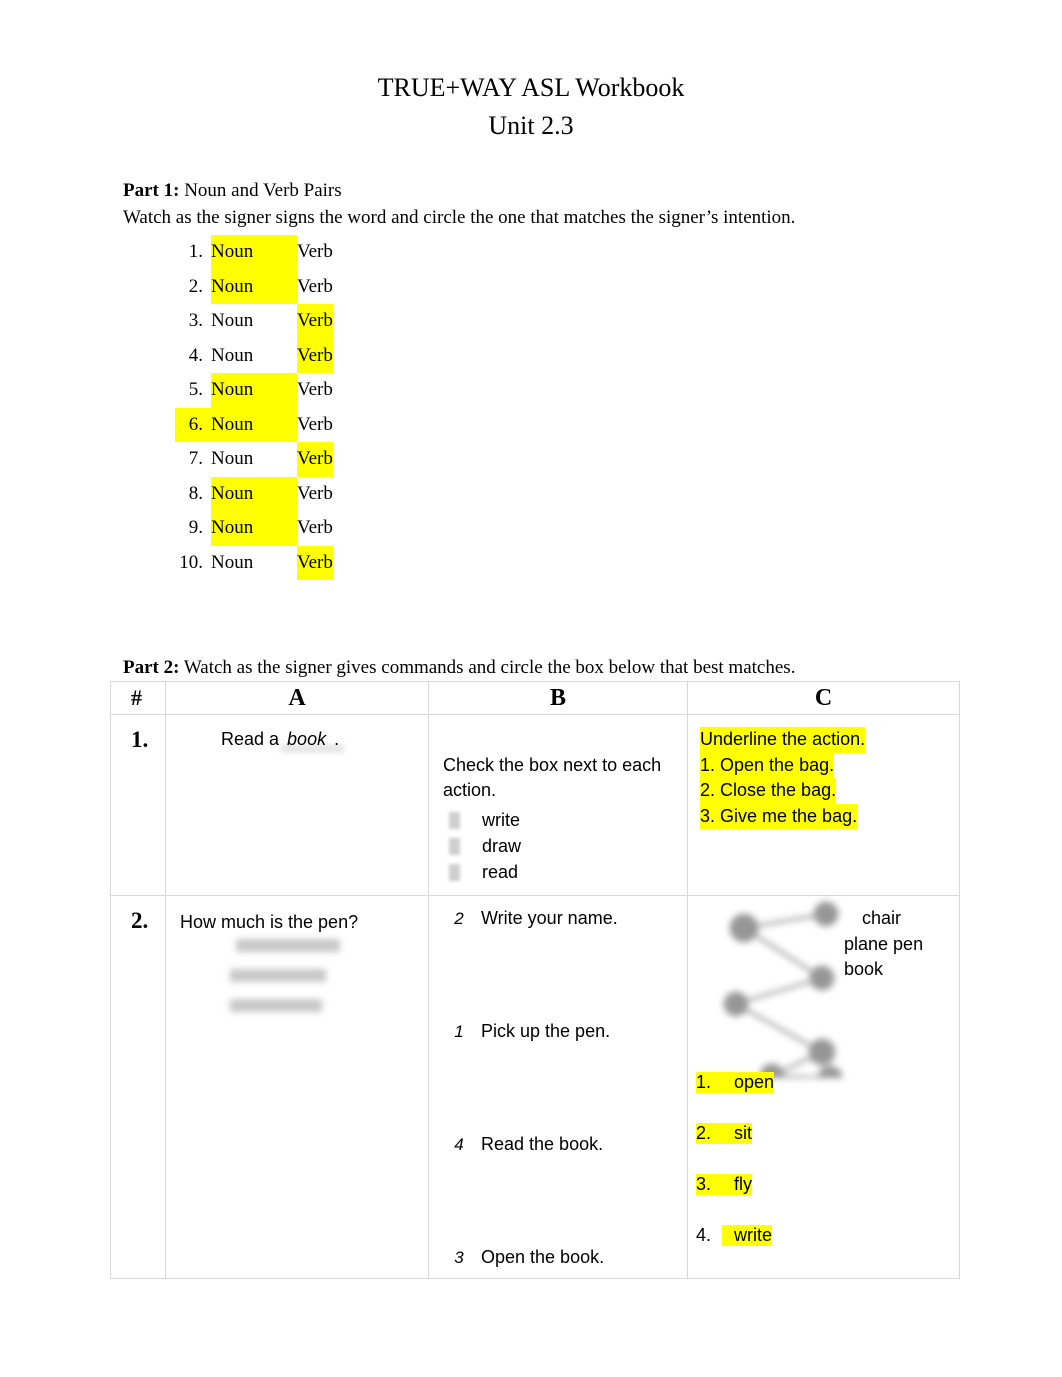 Image resolution: width=1062 pixels, height=1377 pixels. Describe the element at coordinates (459, 1145) in the screenshot. I see `ordering-number: 4` at that location.